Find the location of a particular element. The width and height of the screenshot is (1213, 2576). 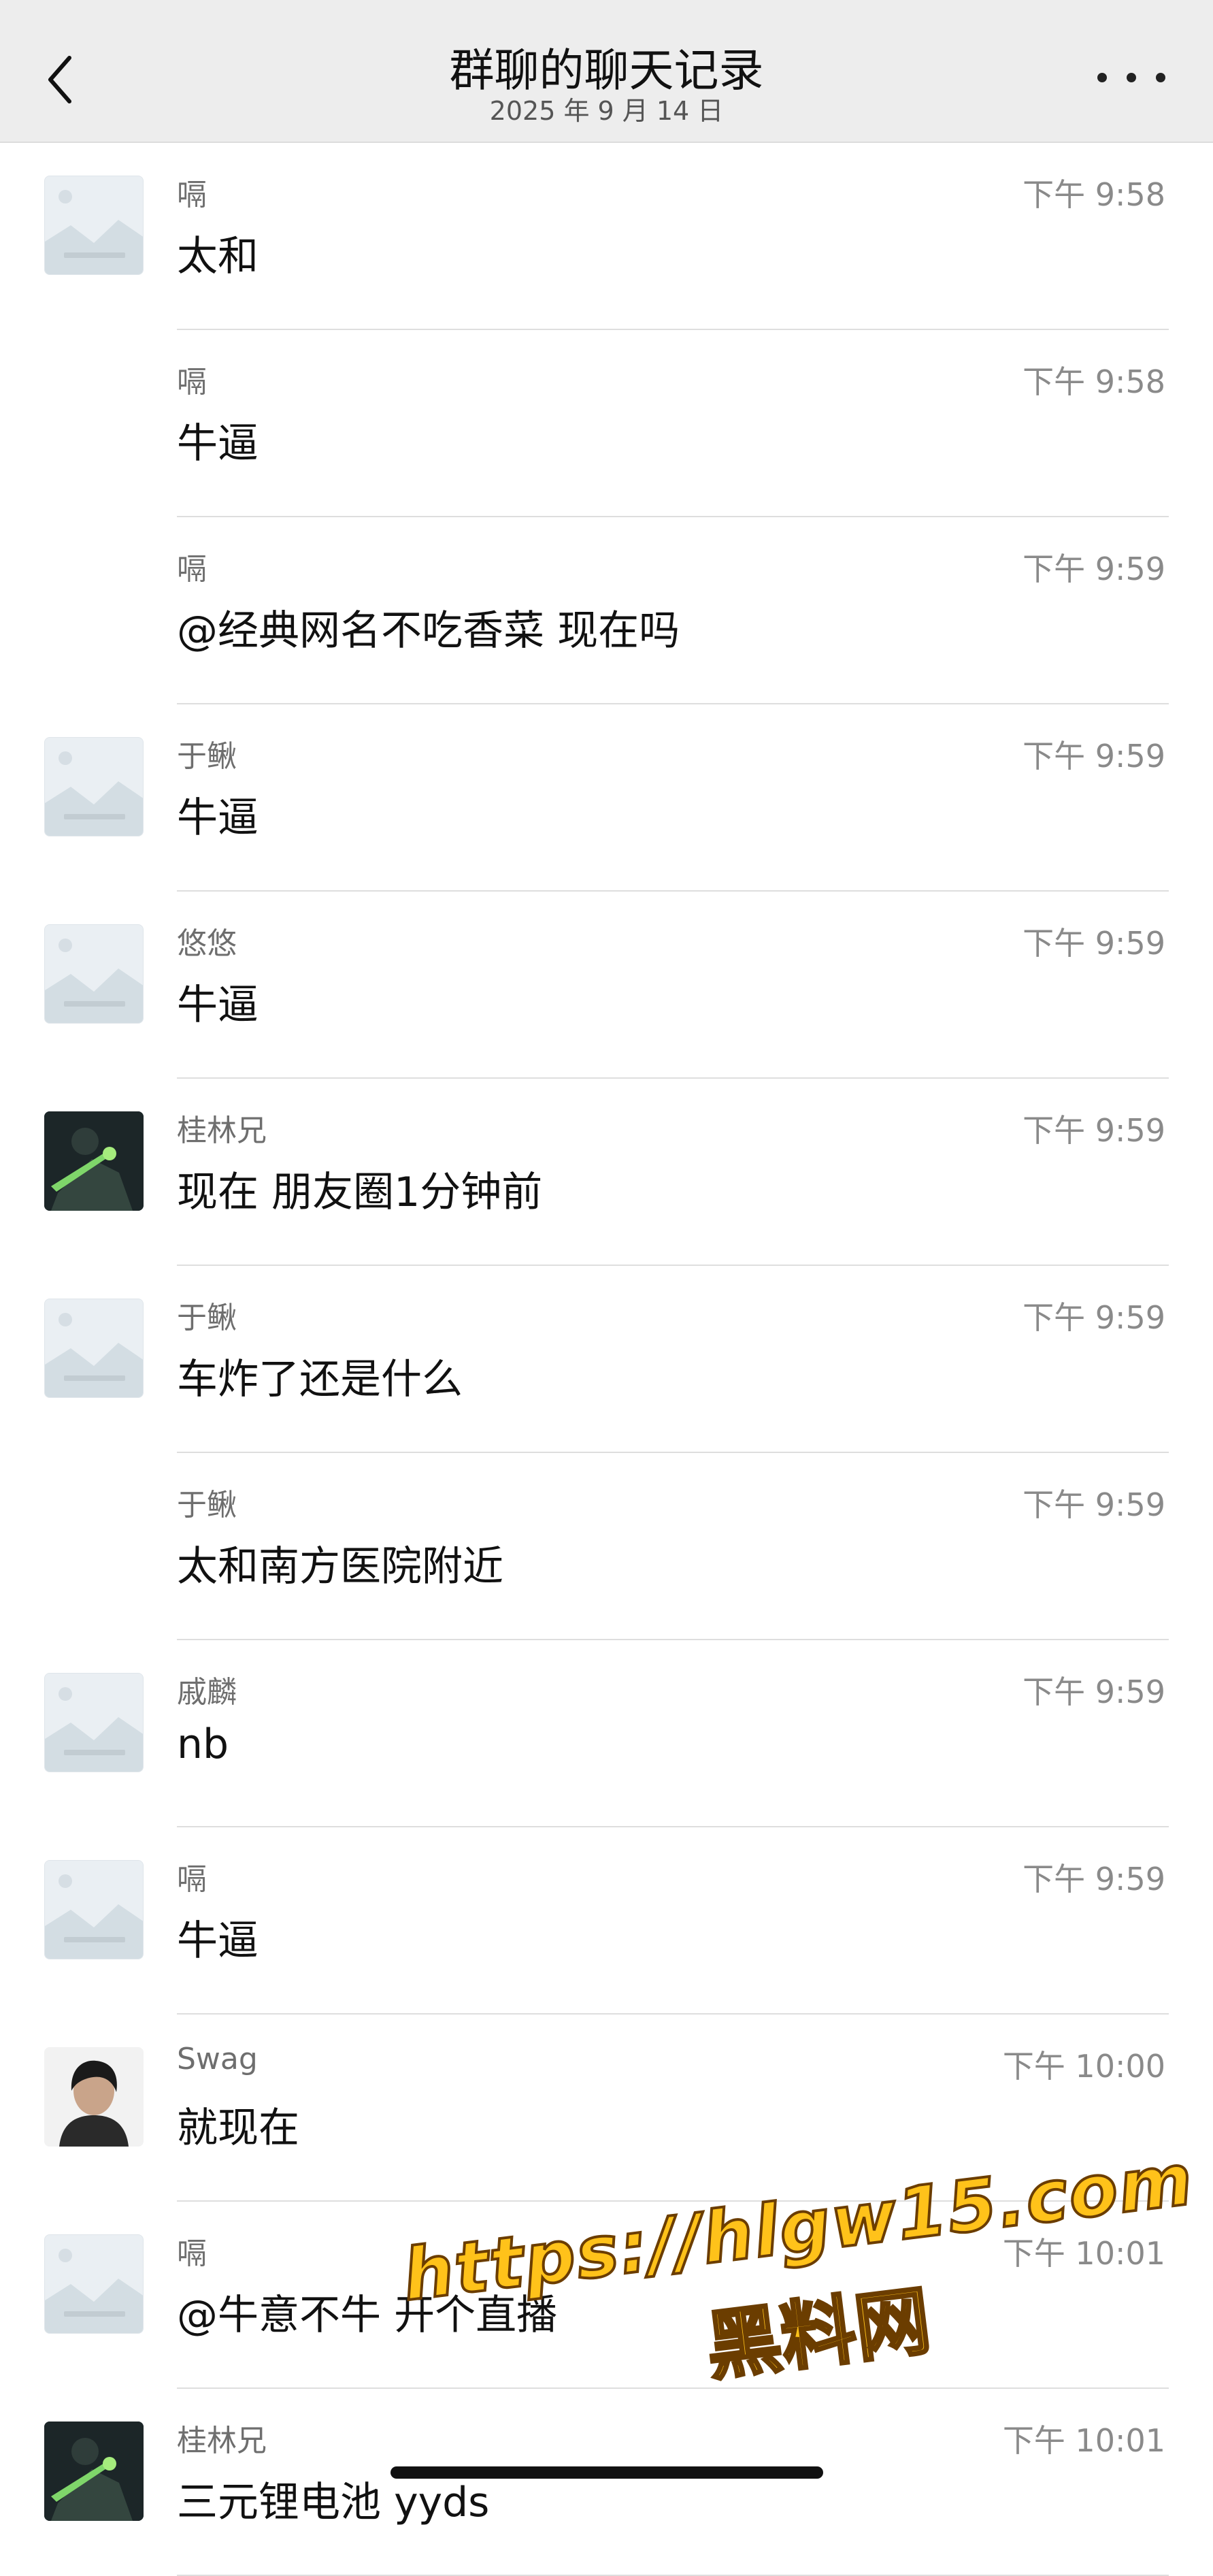

chat-message: Swag 下午 10:00 就现在 is located at coordinates (606, 2108).